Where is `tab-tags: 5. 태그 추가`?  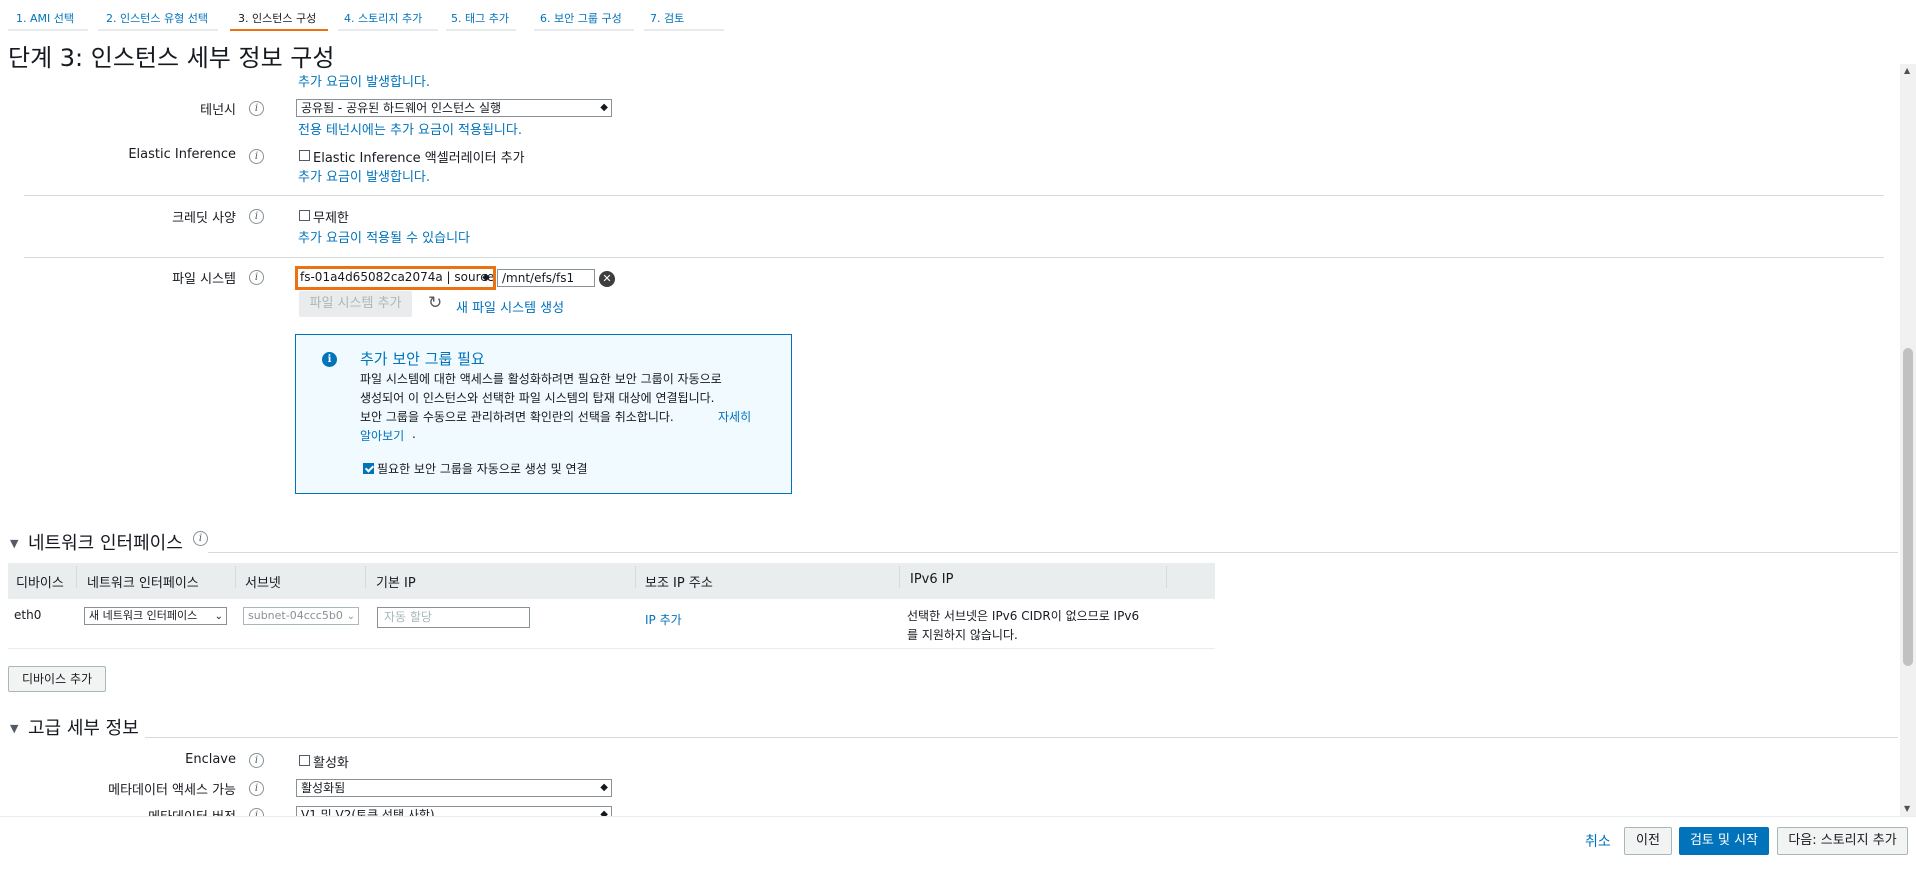 tab-tags: 5. 태그 추가 is located at coordinates (480, 18).